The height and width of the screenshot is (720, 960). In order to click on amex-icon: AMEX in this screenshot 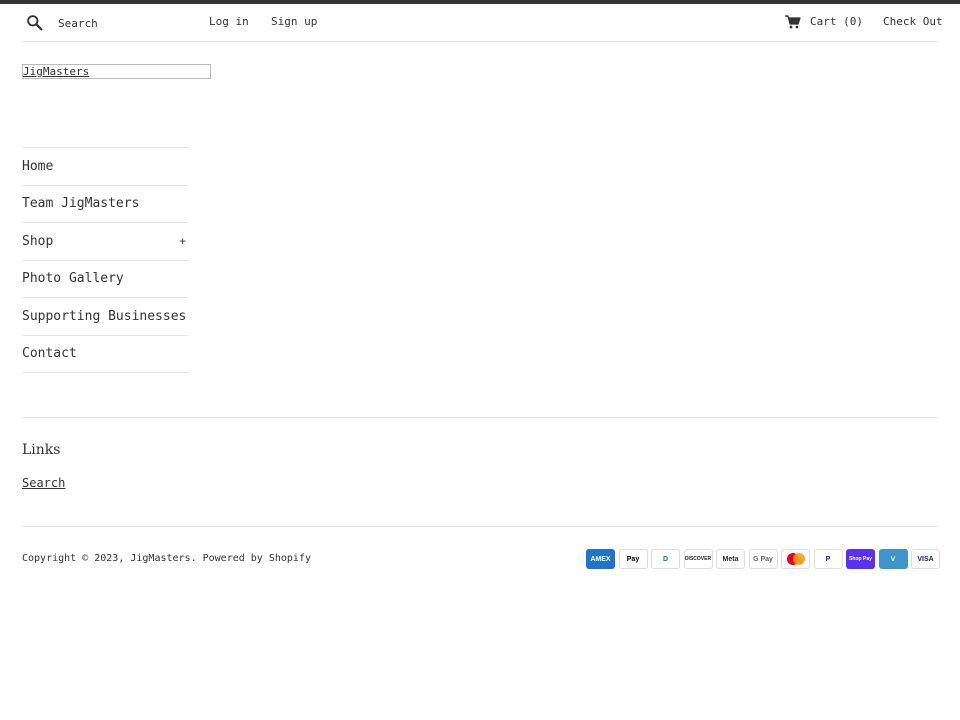, I will do `click(600, 559)`.